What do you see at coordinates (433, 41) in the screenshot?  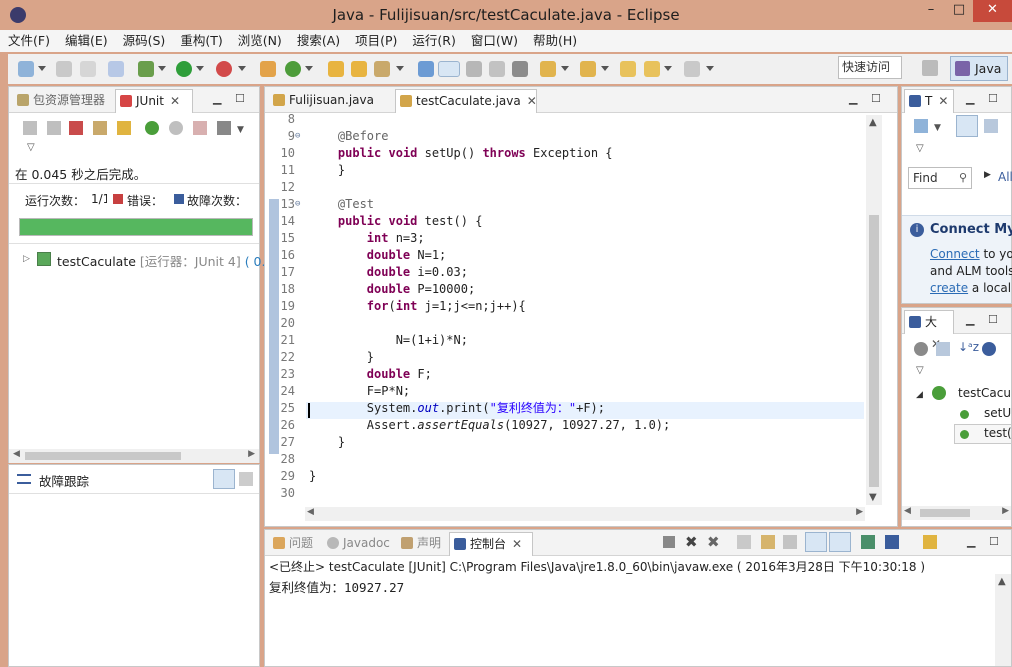 I see `menu-run: 运行(R)` at bounding box center [433, 41].